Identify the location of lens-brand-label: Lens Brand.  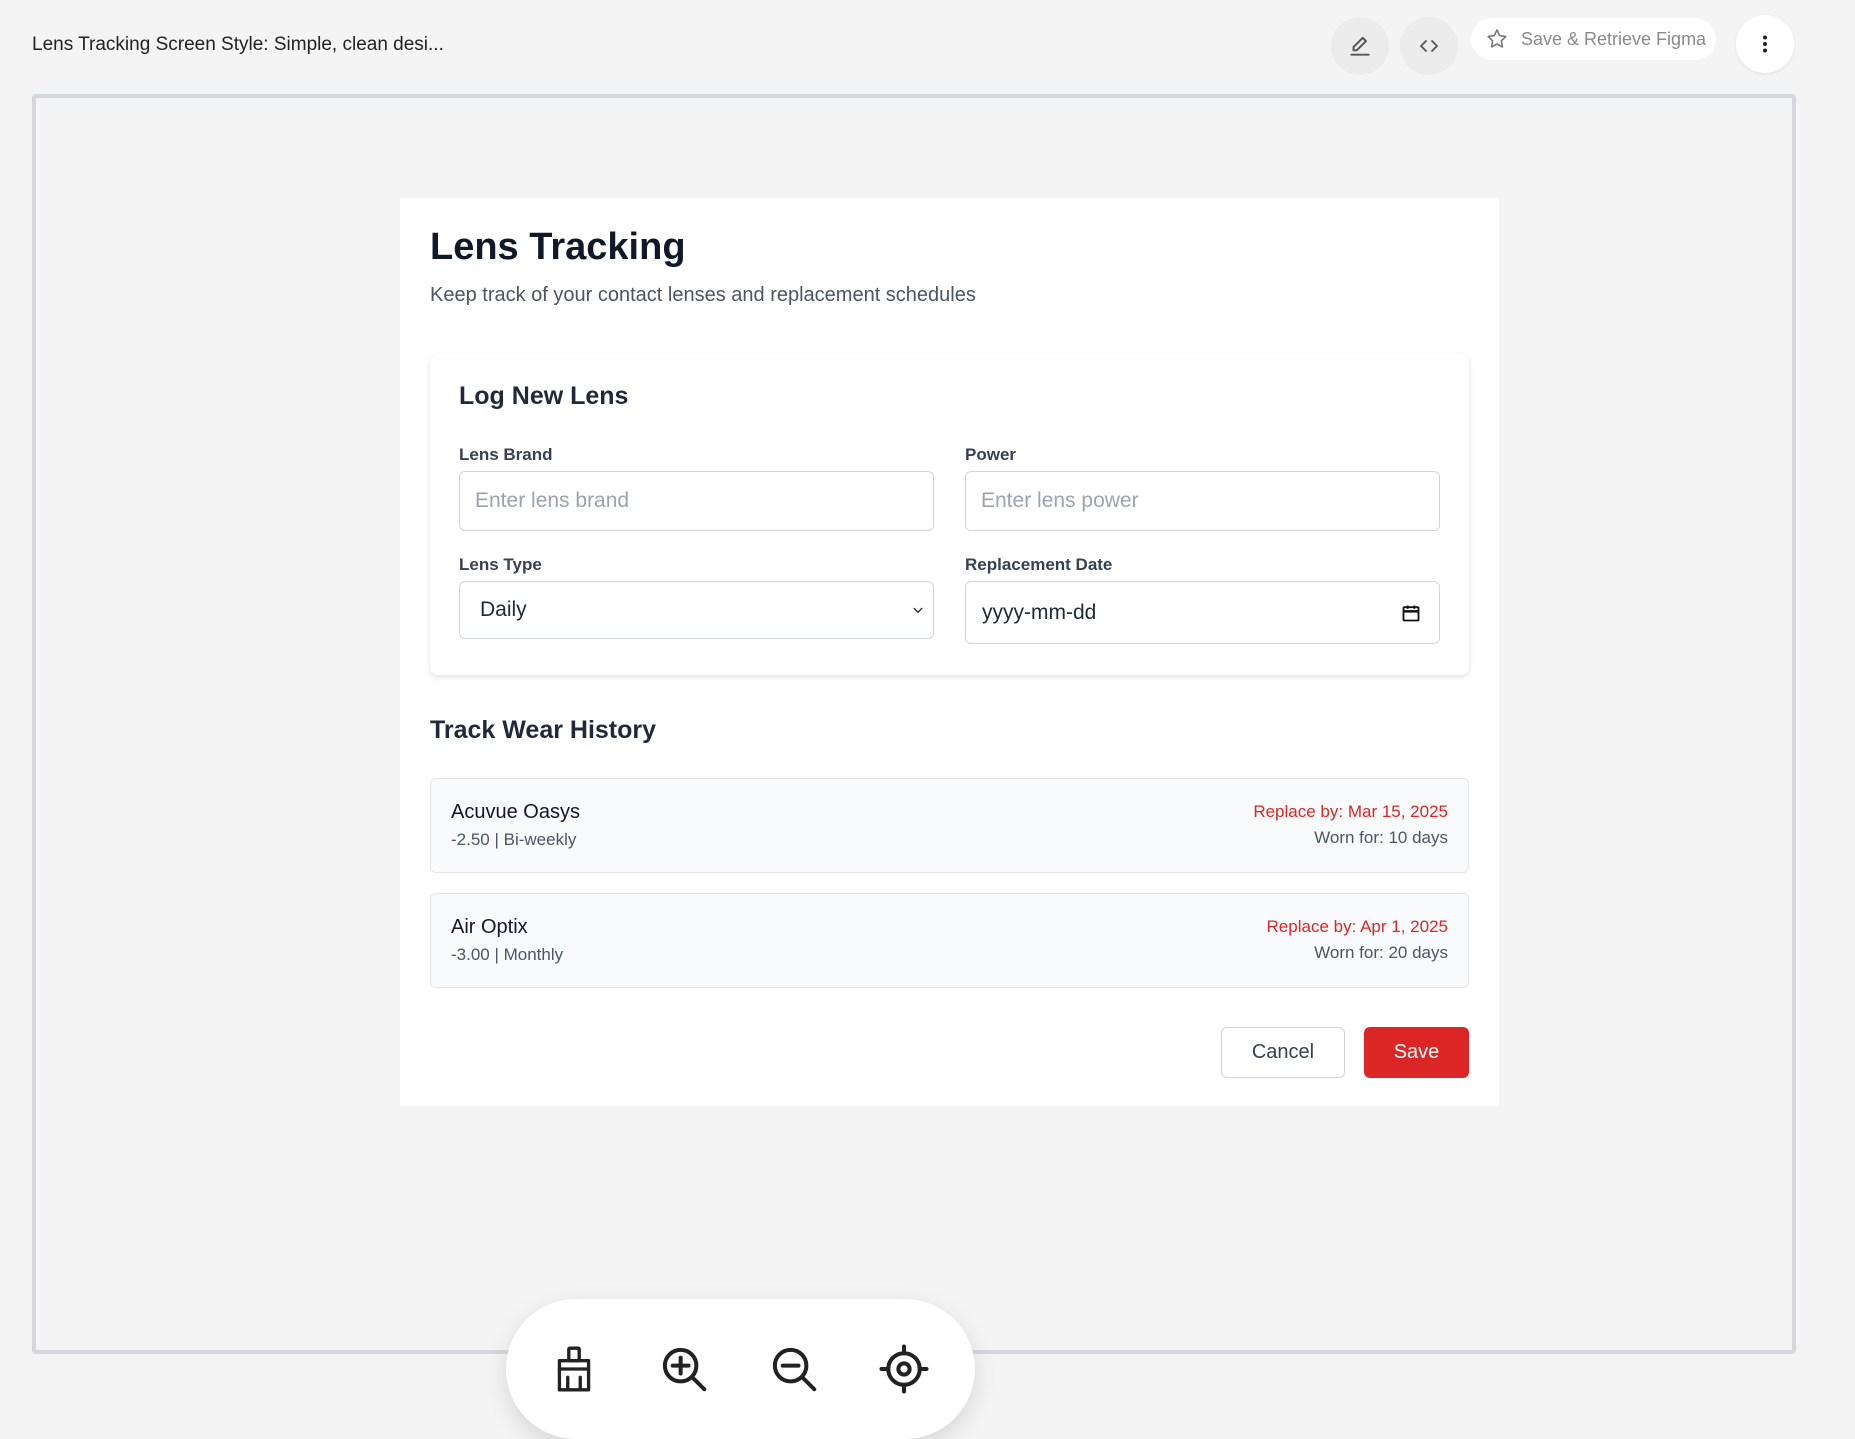
(506, 454).